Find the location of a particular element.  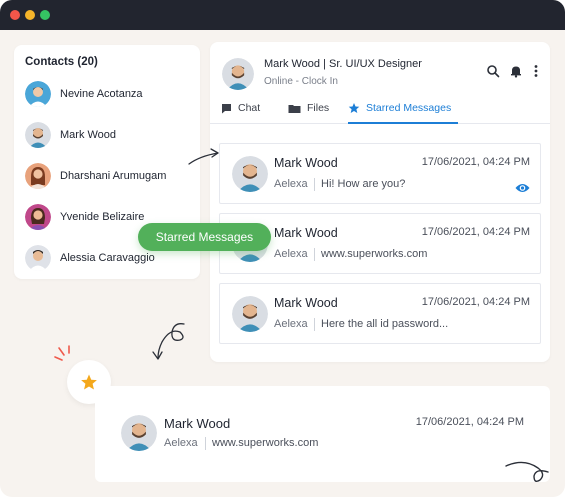

contact-name: Yvenide Belizaire is located at coordinates (102, 217).